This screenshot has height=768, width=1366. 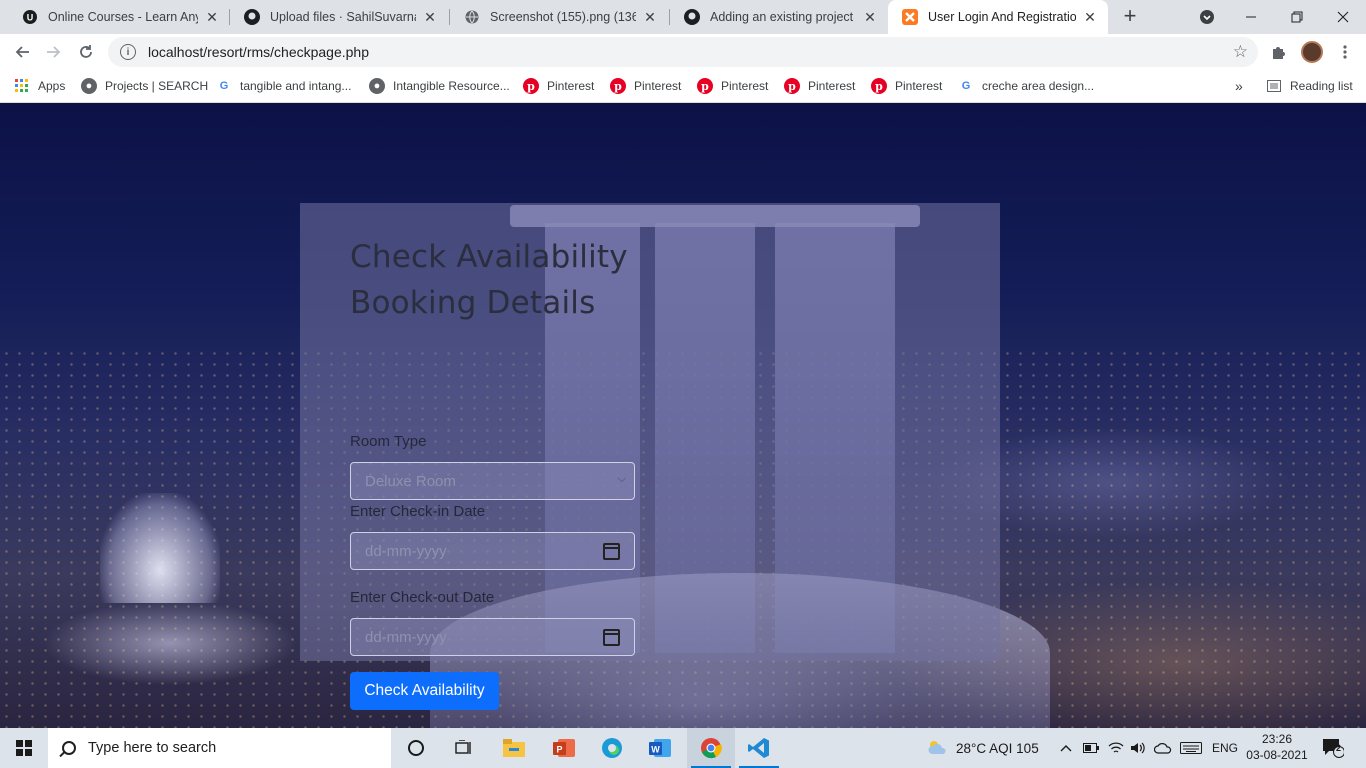 I want to click on back-arrow-icon, so click(x=22, y=52).